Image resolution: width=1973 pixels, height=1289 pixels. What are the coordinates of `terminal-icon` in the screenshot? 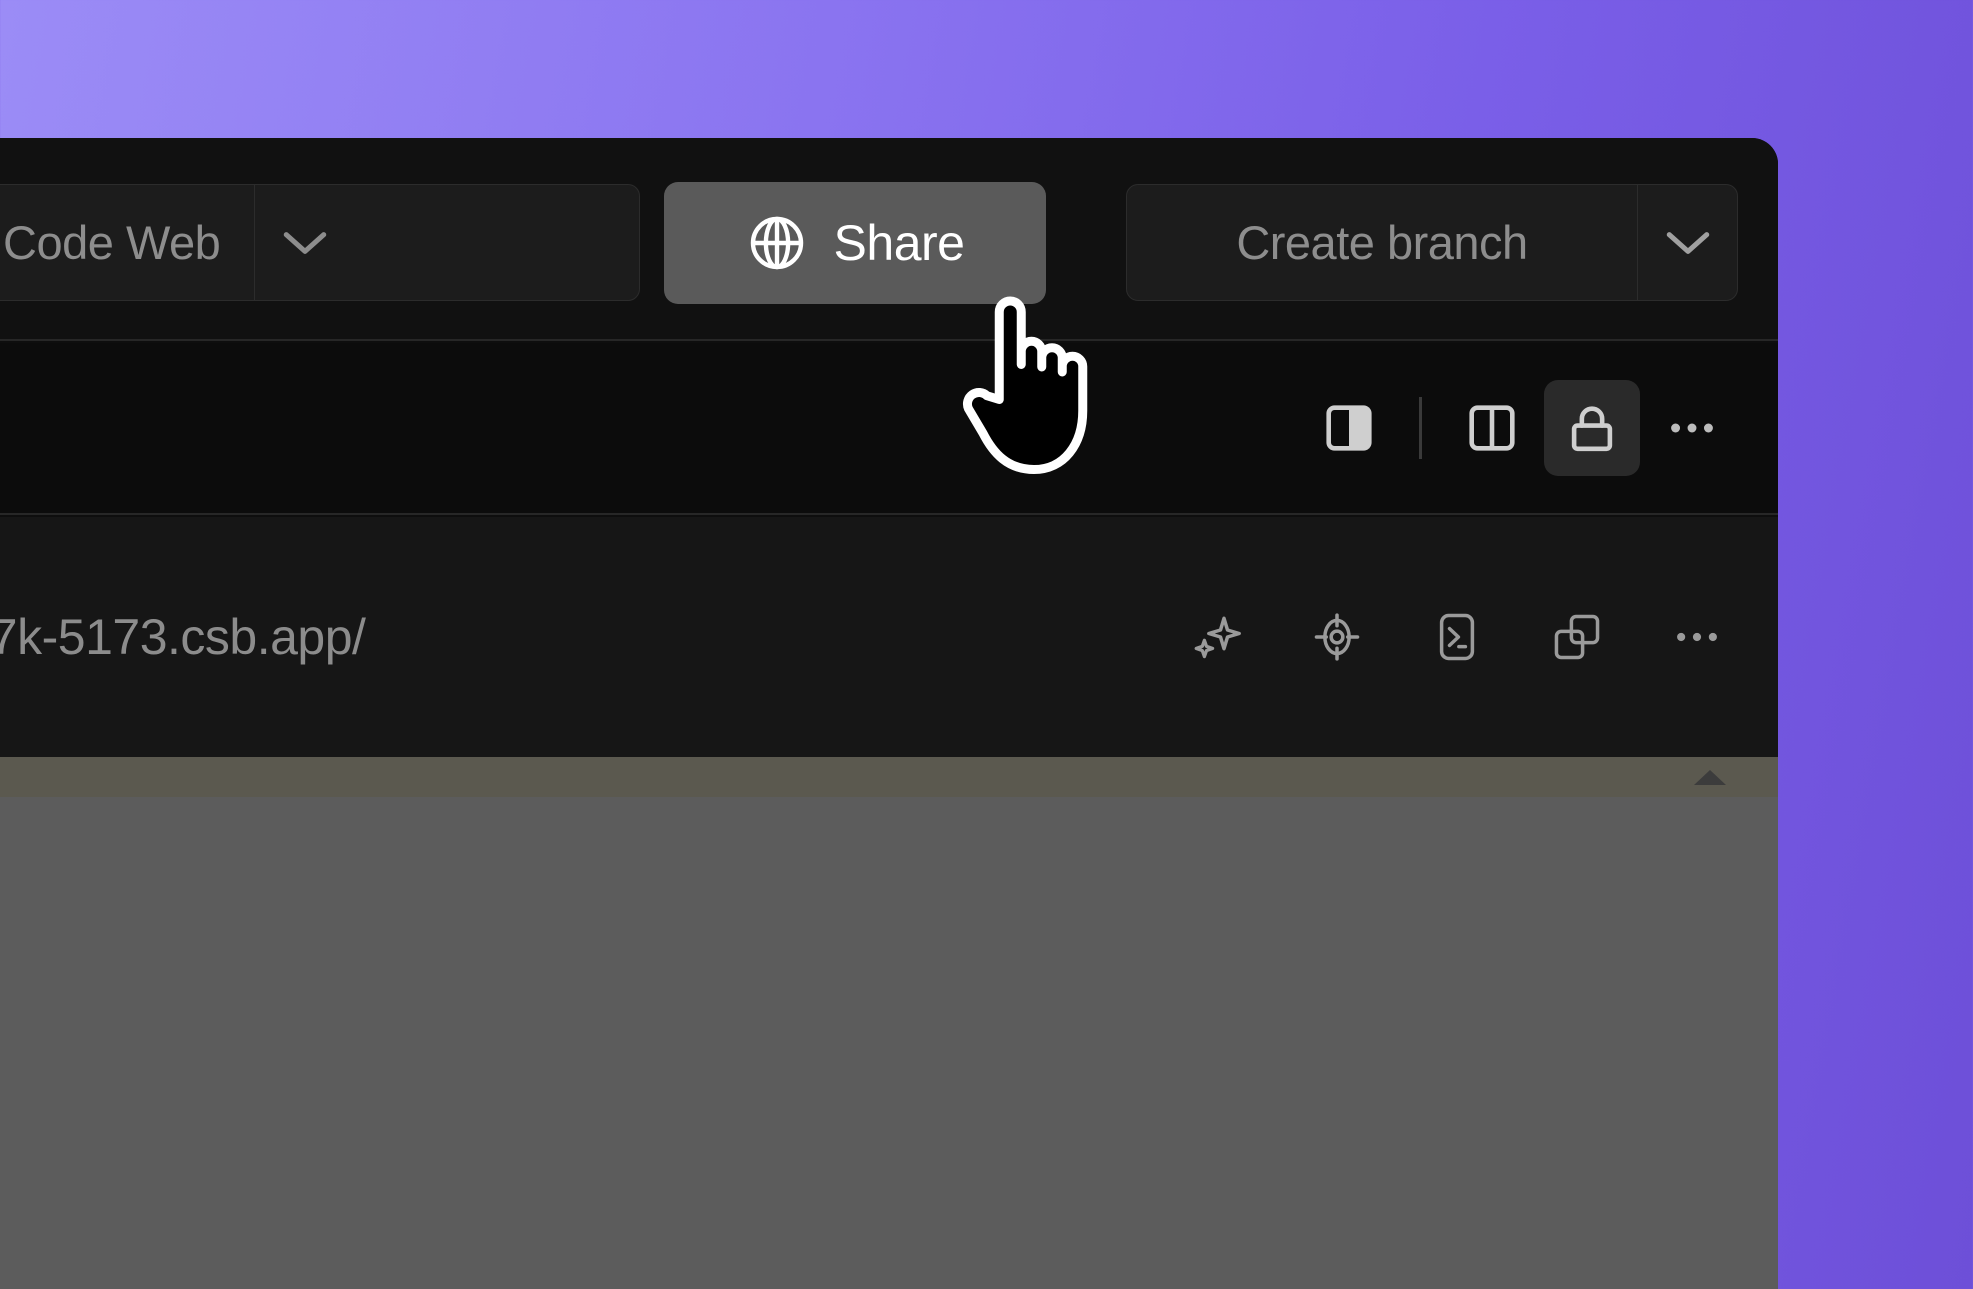 It's located at (1457, 637).